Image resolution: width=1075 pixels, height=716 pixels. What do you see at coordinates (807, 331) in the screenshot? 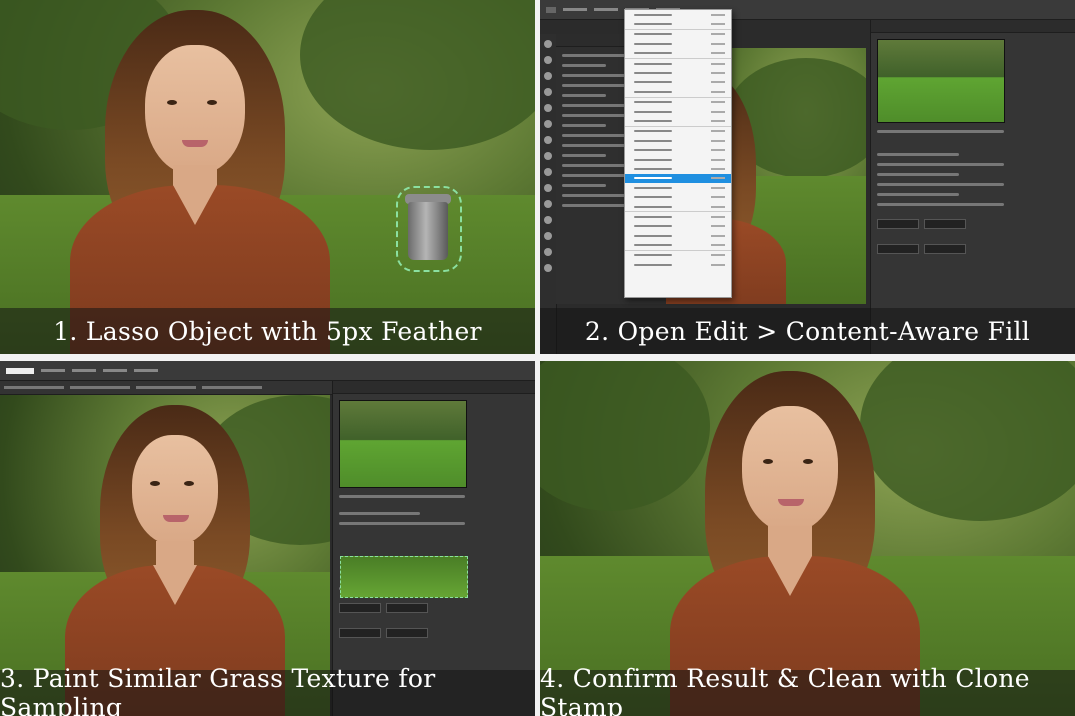
I see `step-2-caption: 2. Open Edit > Content-Aware Fill` at bounding box center [807, 331].